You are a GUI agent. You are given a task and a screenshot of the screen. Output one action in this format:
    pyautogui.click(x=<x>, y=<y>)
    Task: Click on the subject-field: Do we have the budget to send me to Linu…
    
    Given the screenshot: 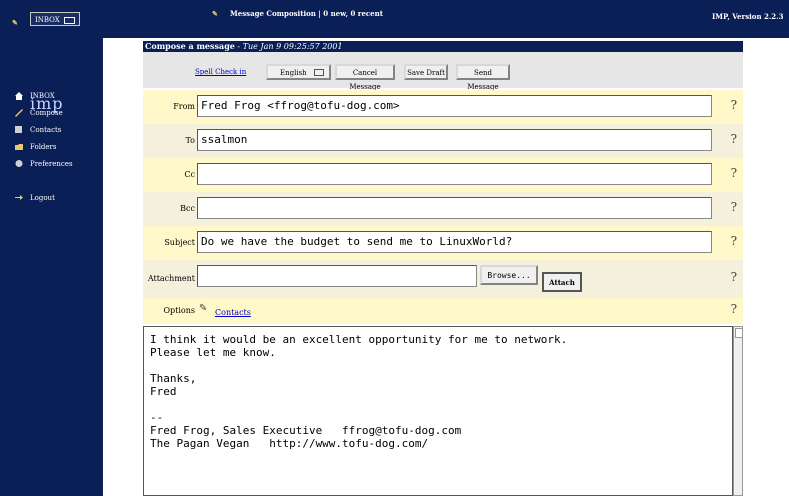 What is the action you would take?
    pyautogui.click(x=454, y=242)
    